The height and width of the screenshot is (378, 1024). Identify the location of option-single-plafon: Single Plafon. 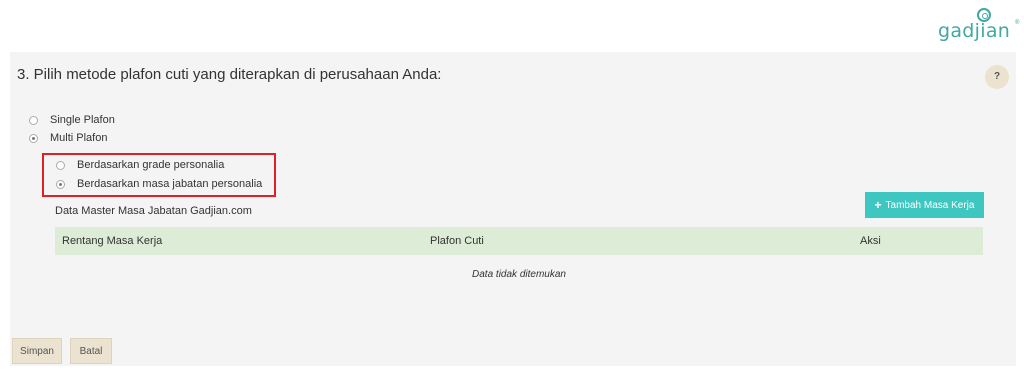
(72, 120).